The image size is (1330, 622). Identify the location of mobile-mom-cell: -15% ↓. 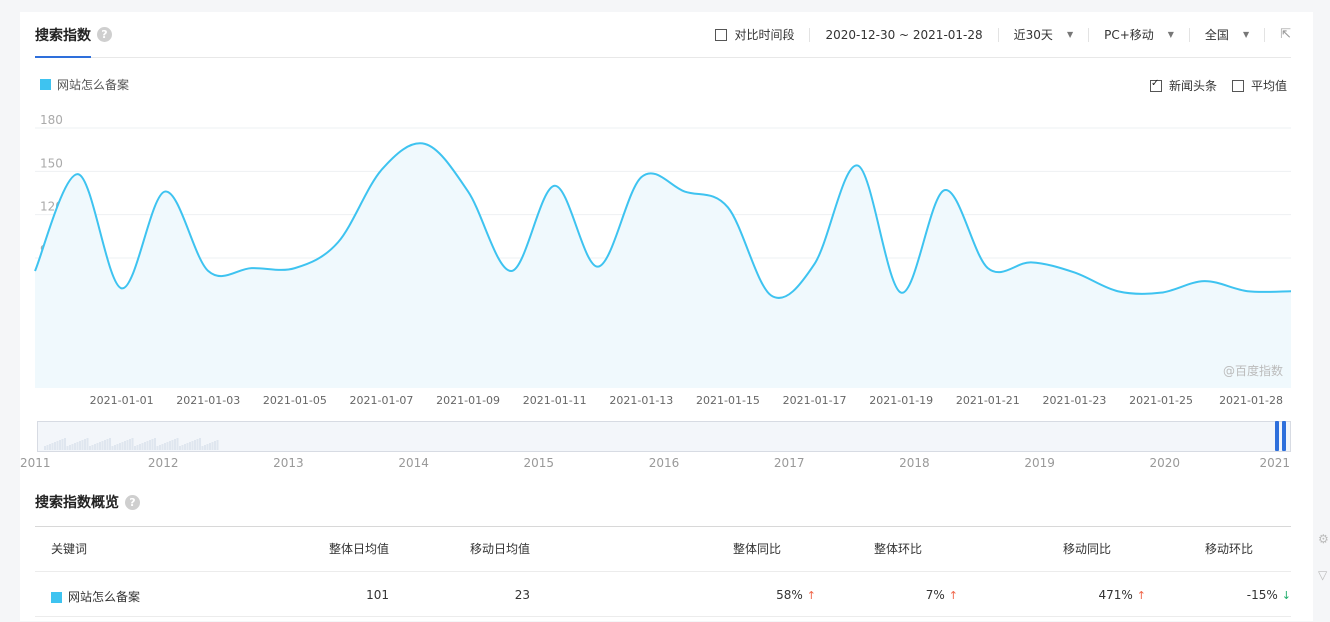
(1269, 594).